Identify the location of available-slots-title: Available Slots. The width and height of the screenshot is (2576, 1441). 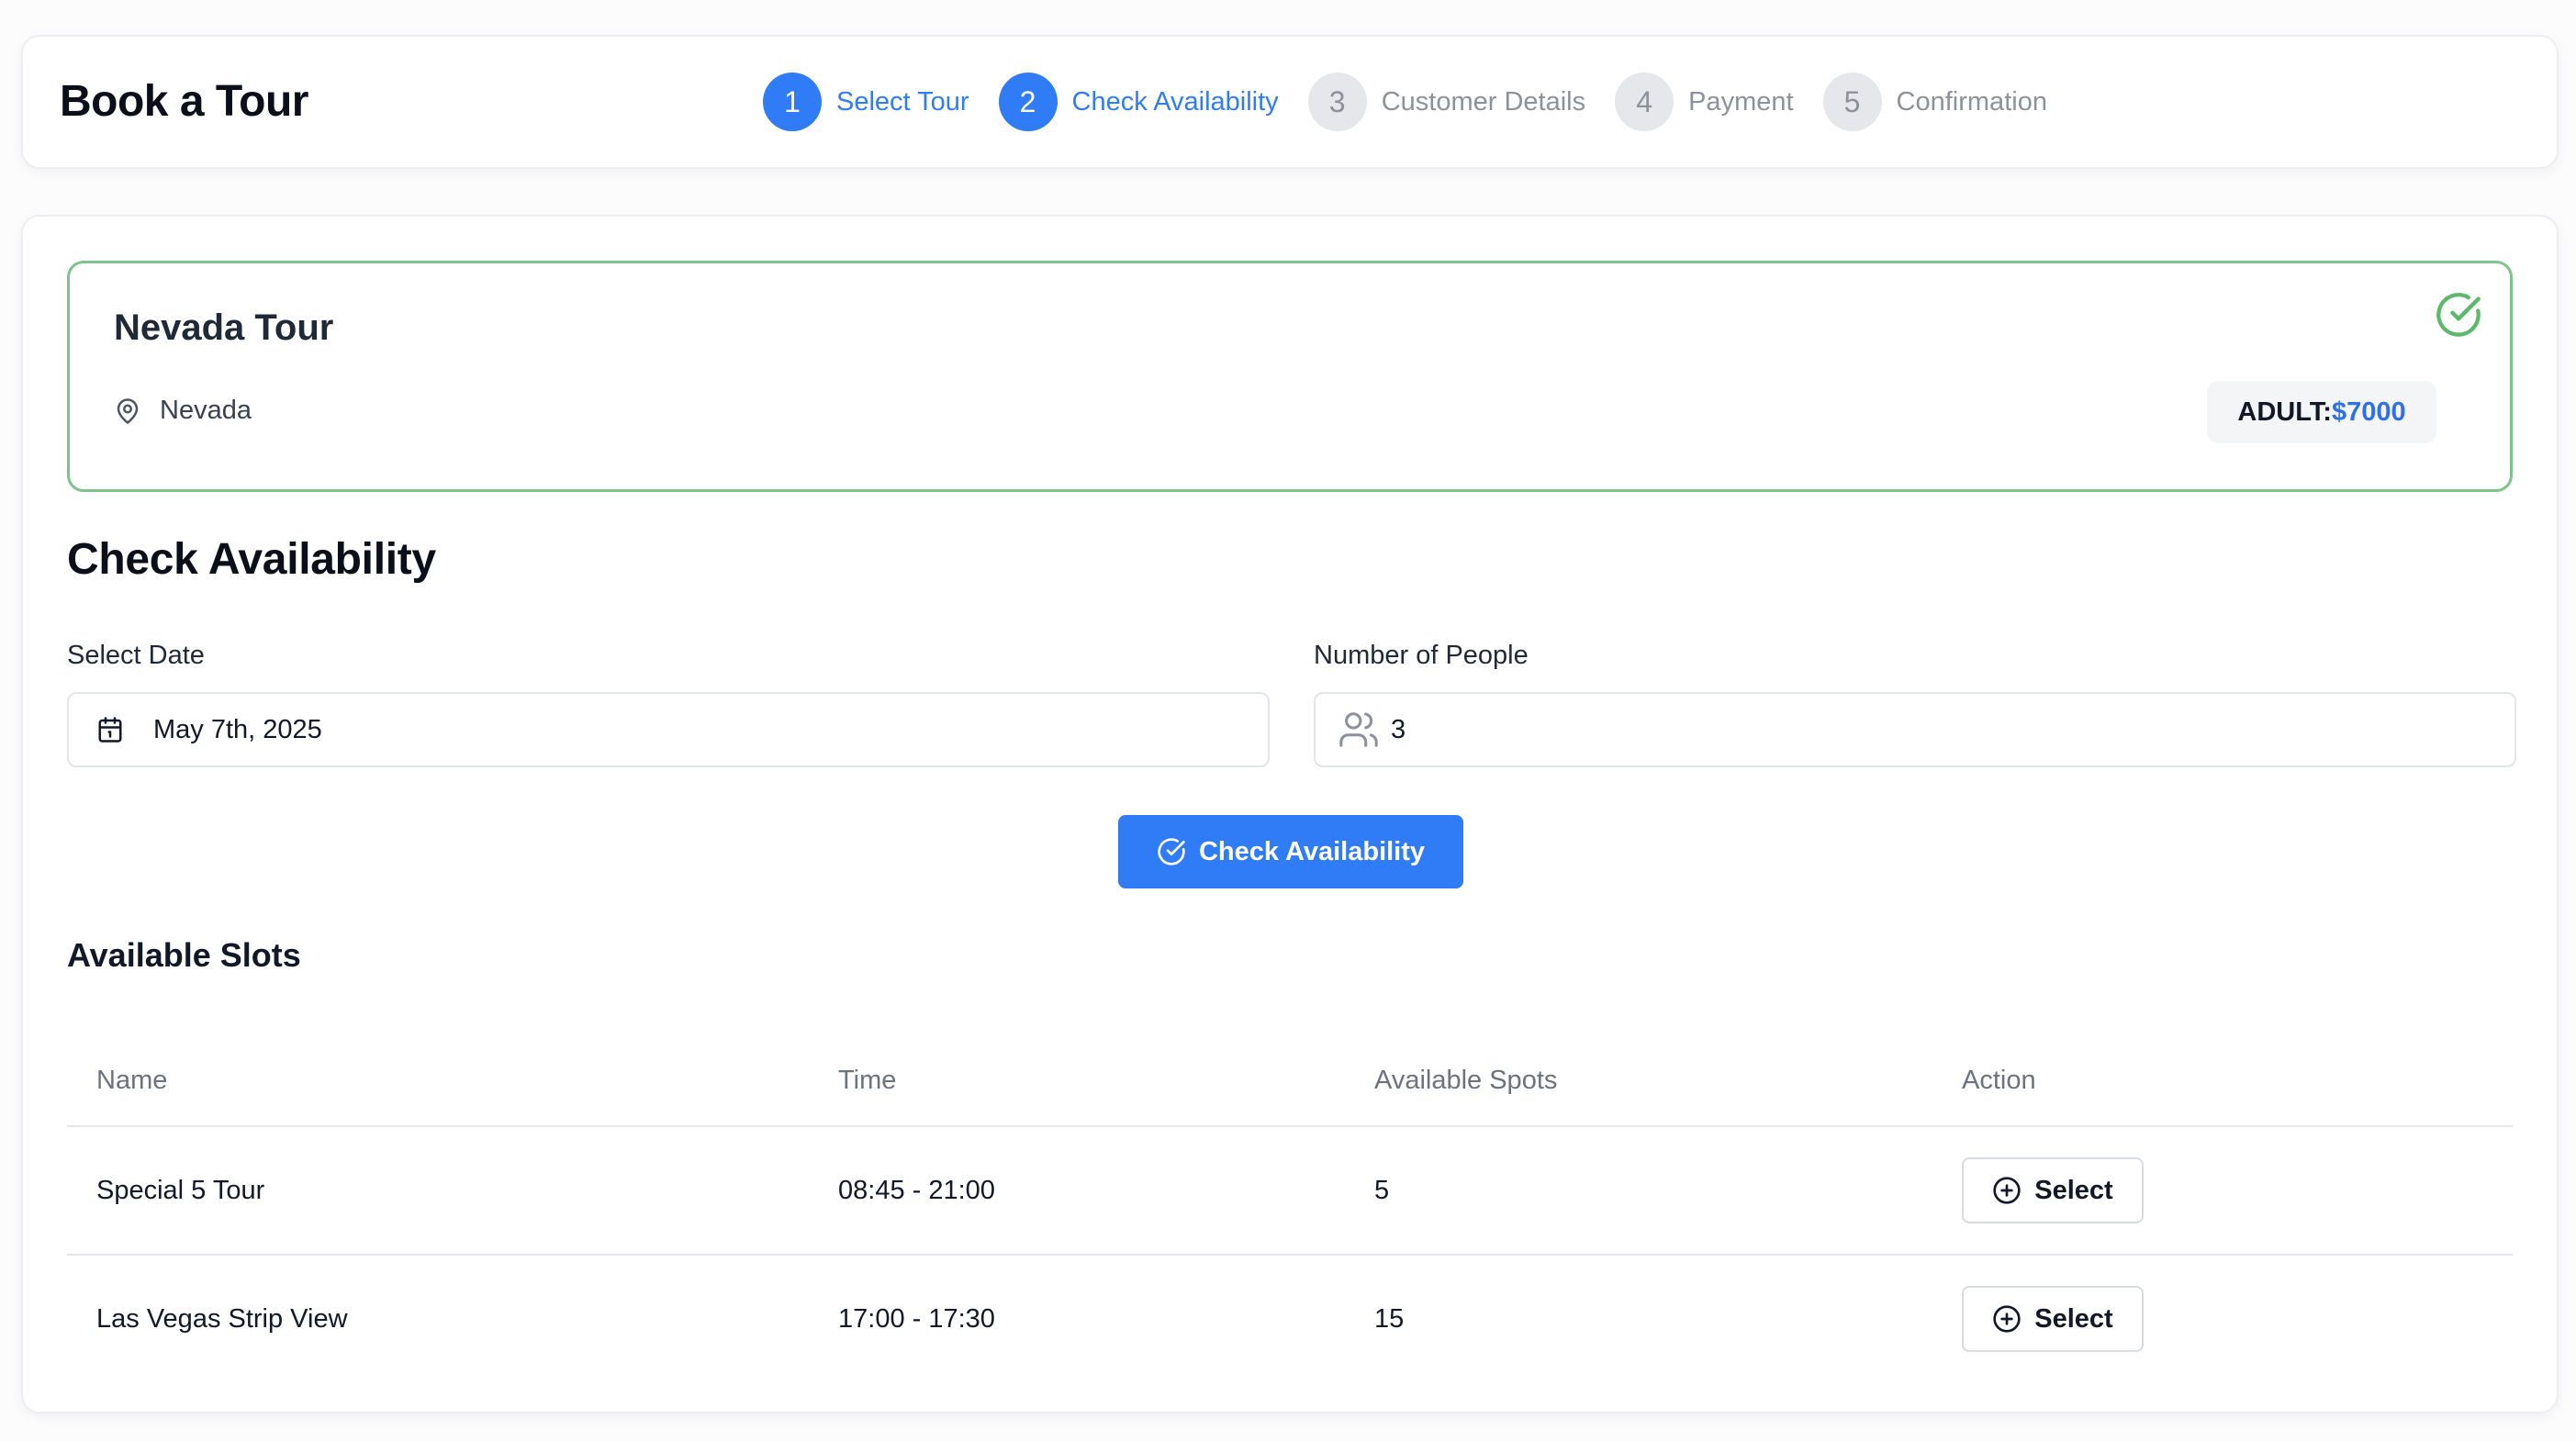
(184, 955).